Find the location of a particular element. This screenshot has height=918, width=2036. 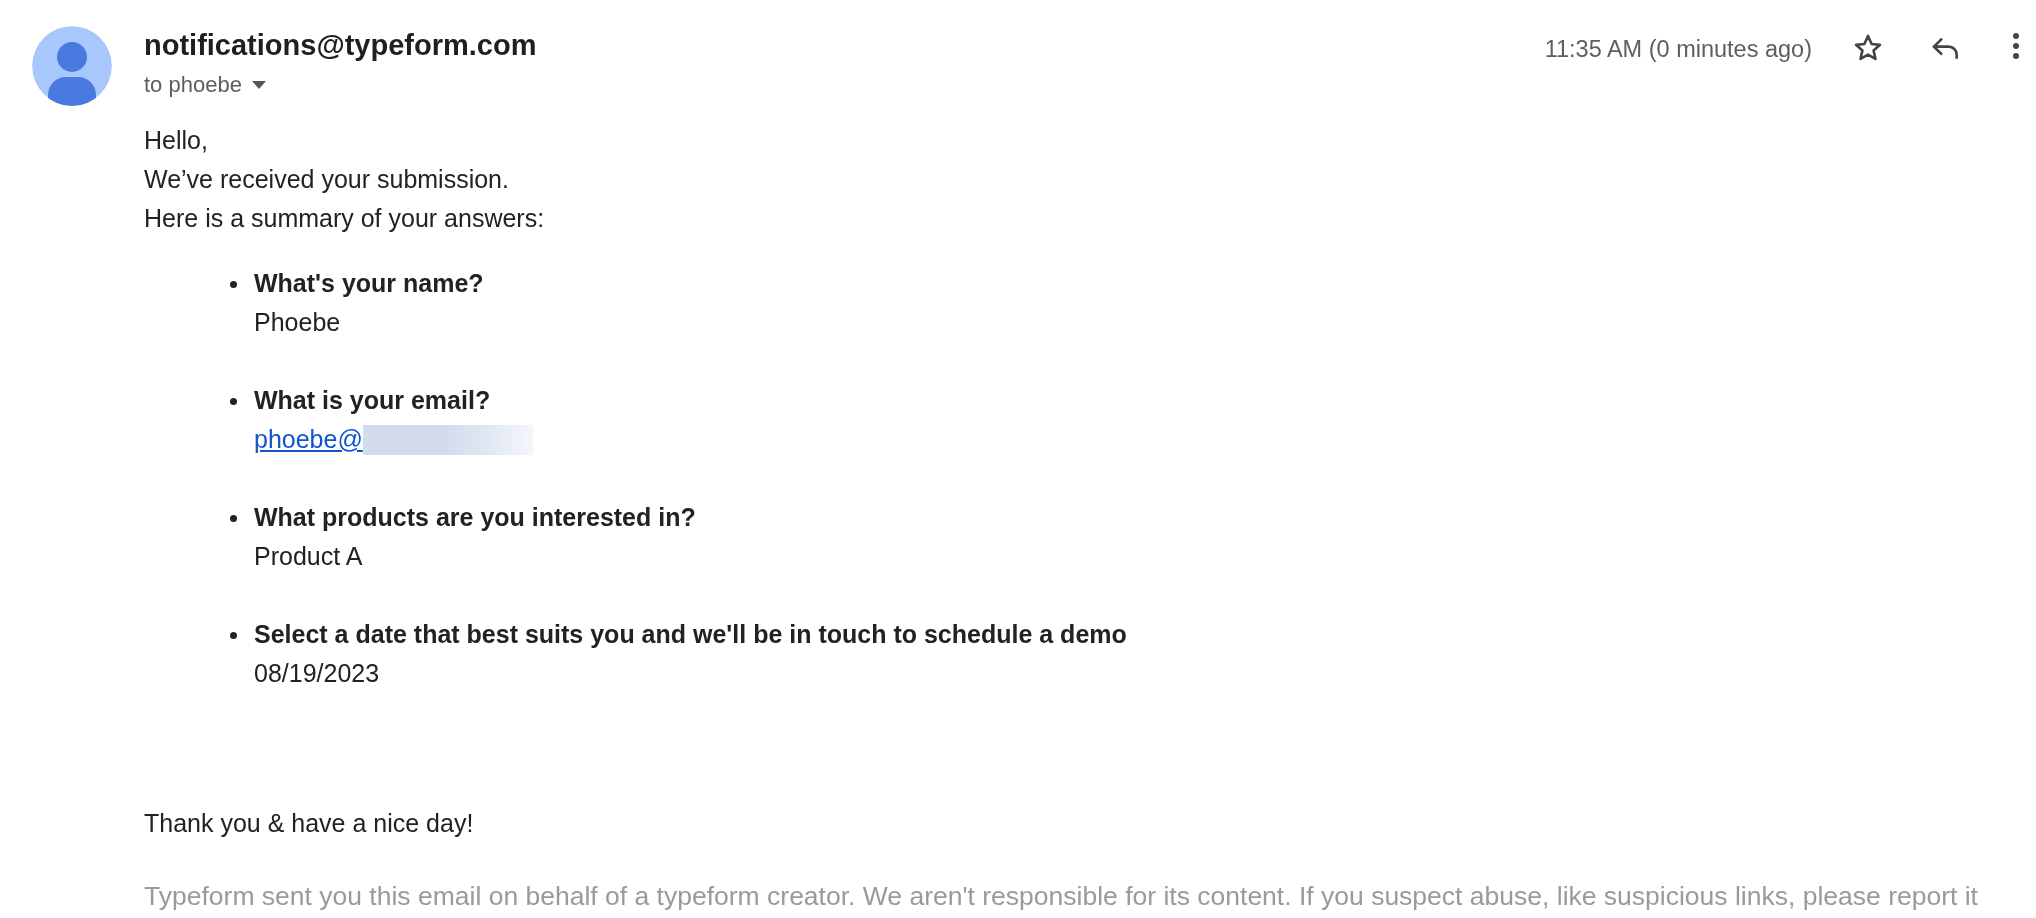

answer-text: Phoebe is located at coordinates (297, 322).